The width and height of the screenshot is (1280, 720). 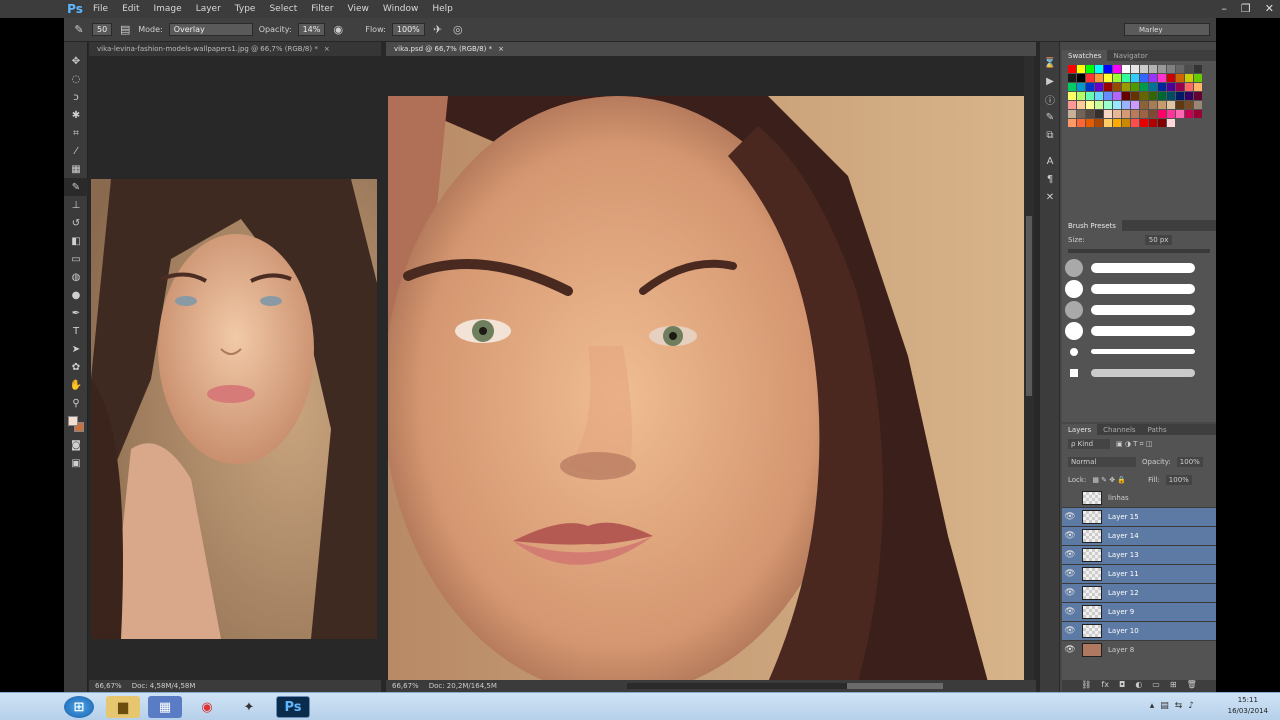 I want to click on quick-select-tool-icon: ✱, so click(x=76, y=115).